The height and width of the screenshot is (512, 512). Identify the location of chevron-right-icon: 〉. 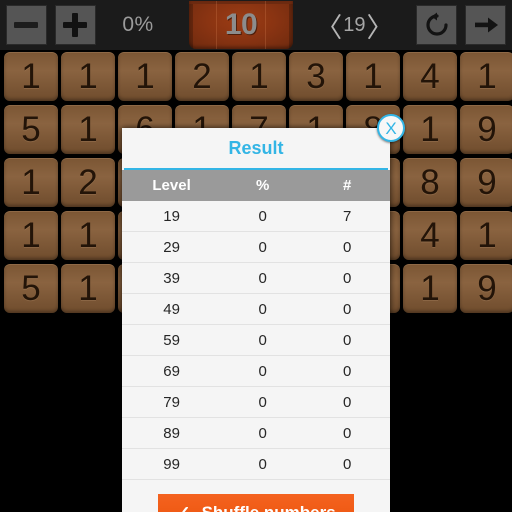
(380, 27).